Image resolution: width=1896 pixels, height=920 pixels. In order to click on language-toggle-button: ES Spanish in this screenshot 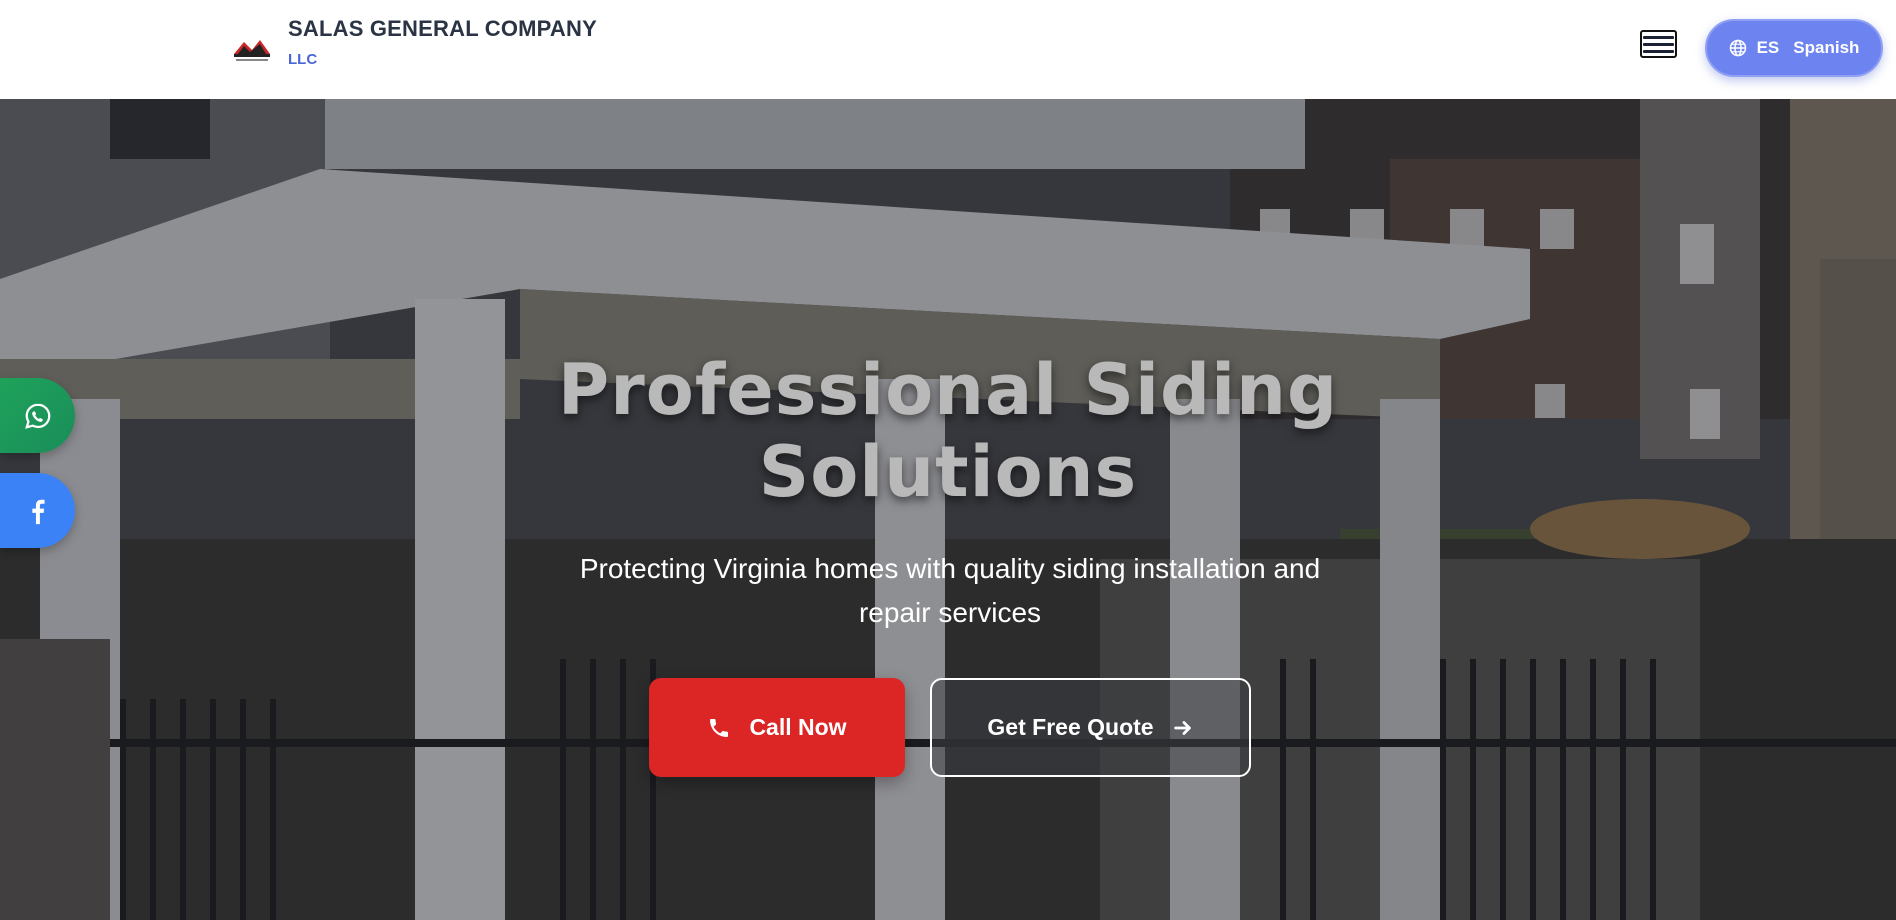, I will do `click(1794, 48)`.